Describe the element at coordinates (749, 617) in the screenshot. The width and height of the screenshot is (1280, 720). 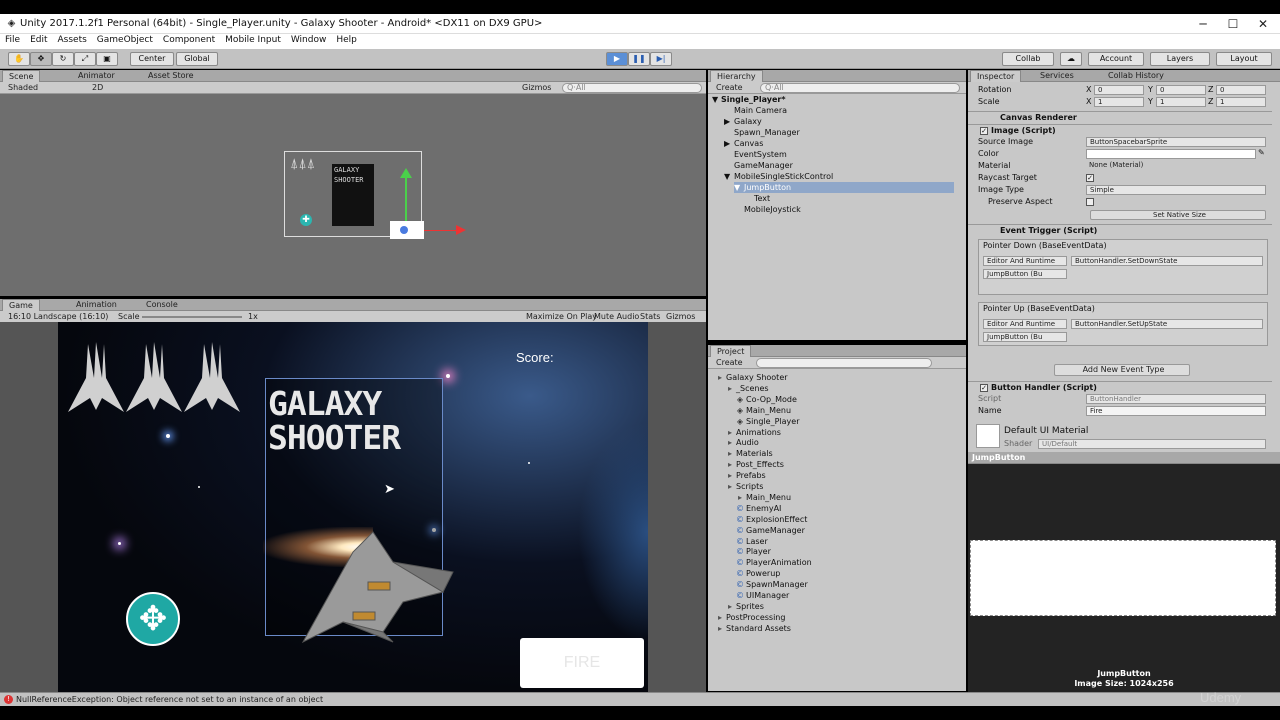
I see `project-item: ▸ PostProcessing` at that location.